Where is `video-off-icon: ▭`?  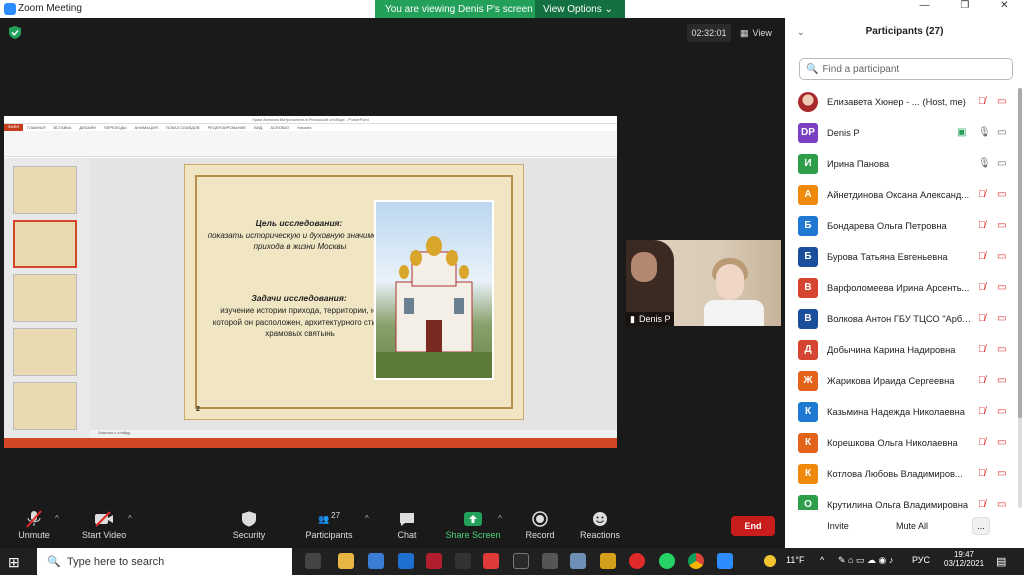 video-off-icon: ▭ is located at coordinates (1002, 318).